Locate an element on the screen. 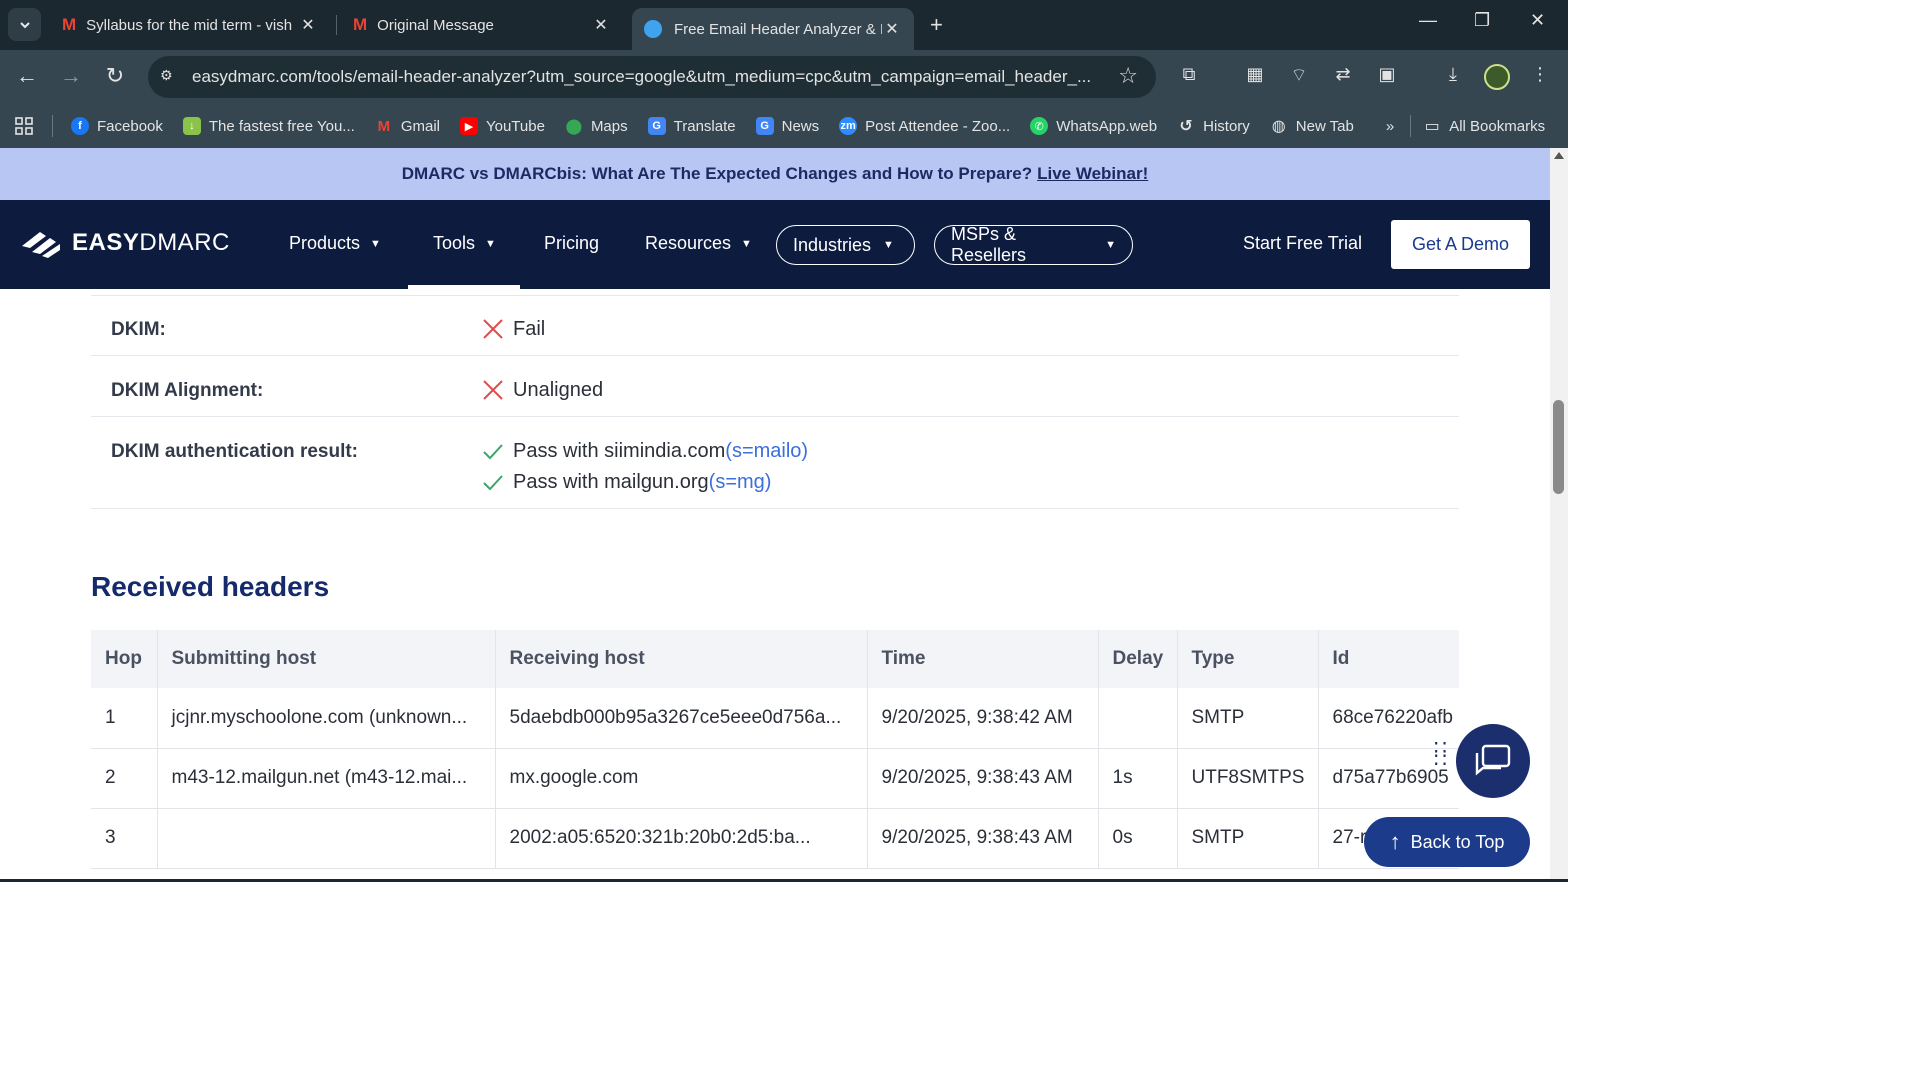 This screenshot has height=1080, width=1920. folder-icon: ▭ is located at coordinates (1432, 126).